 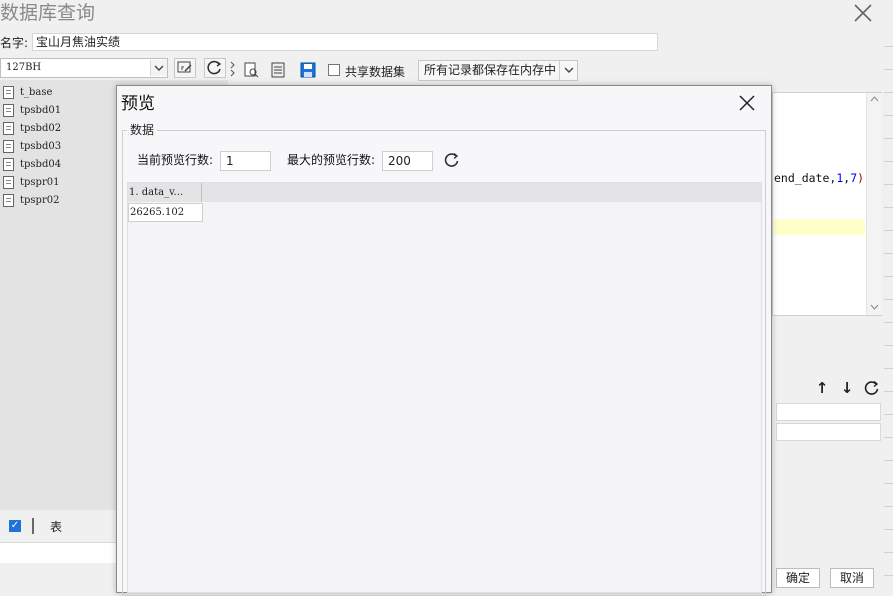 I want to click on table-name: tpspr02, so click(x=40, y=200).